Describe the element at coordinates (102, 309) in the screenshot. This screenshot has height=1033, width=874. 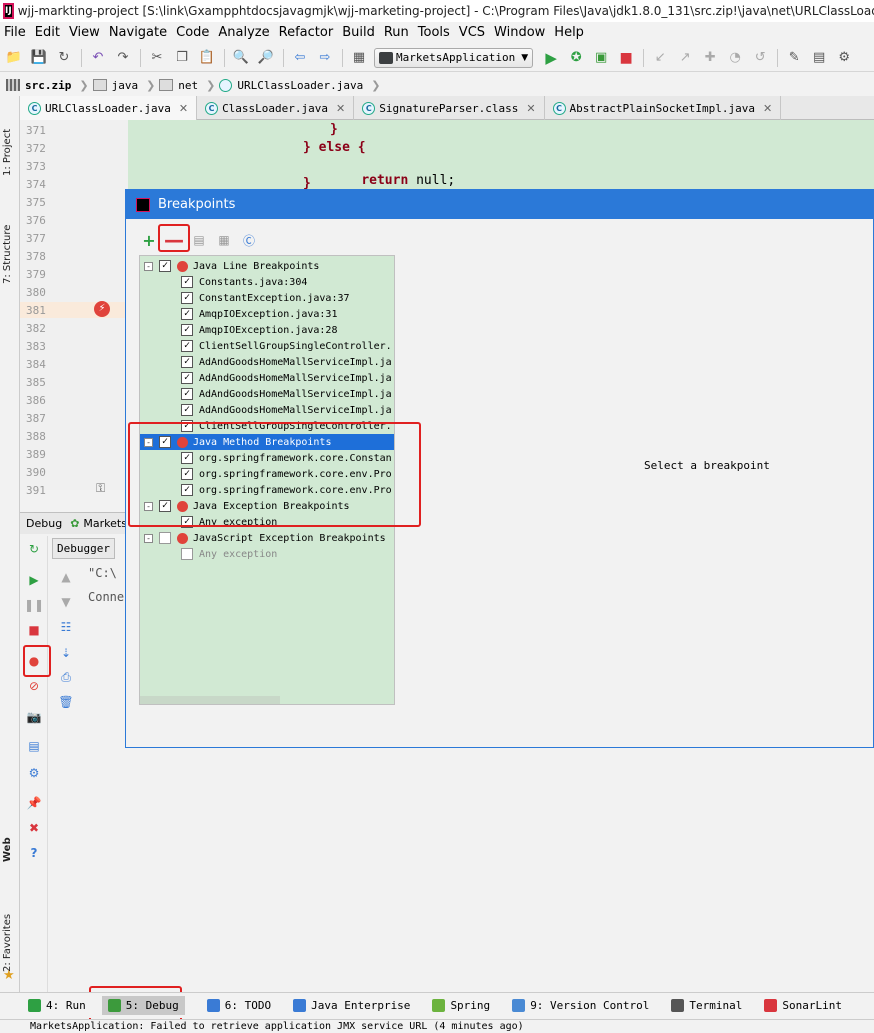
I see `breakpoint-icon: ⚡` at that location.